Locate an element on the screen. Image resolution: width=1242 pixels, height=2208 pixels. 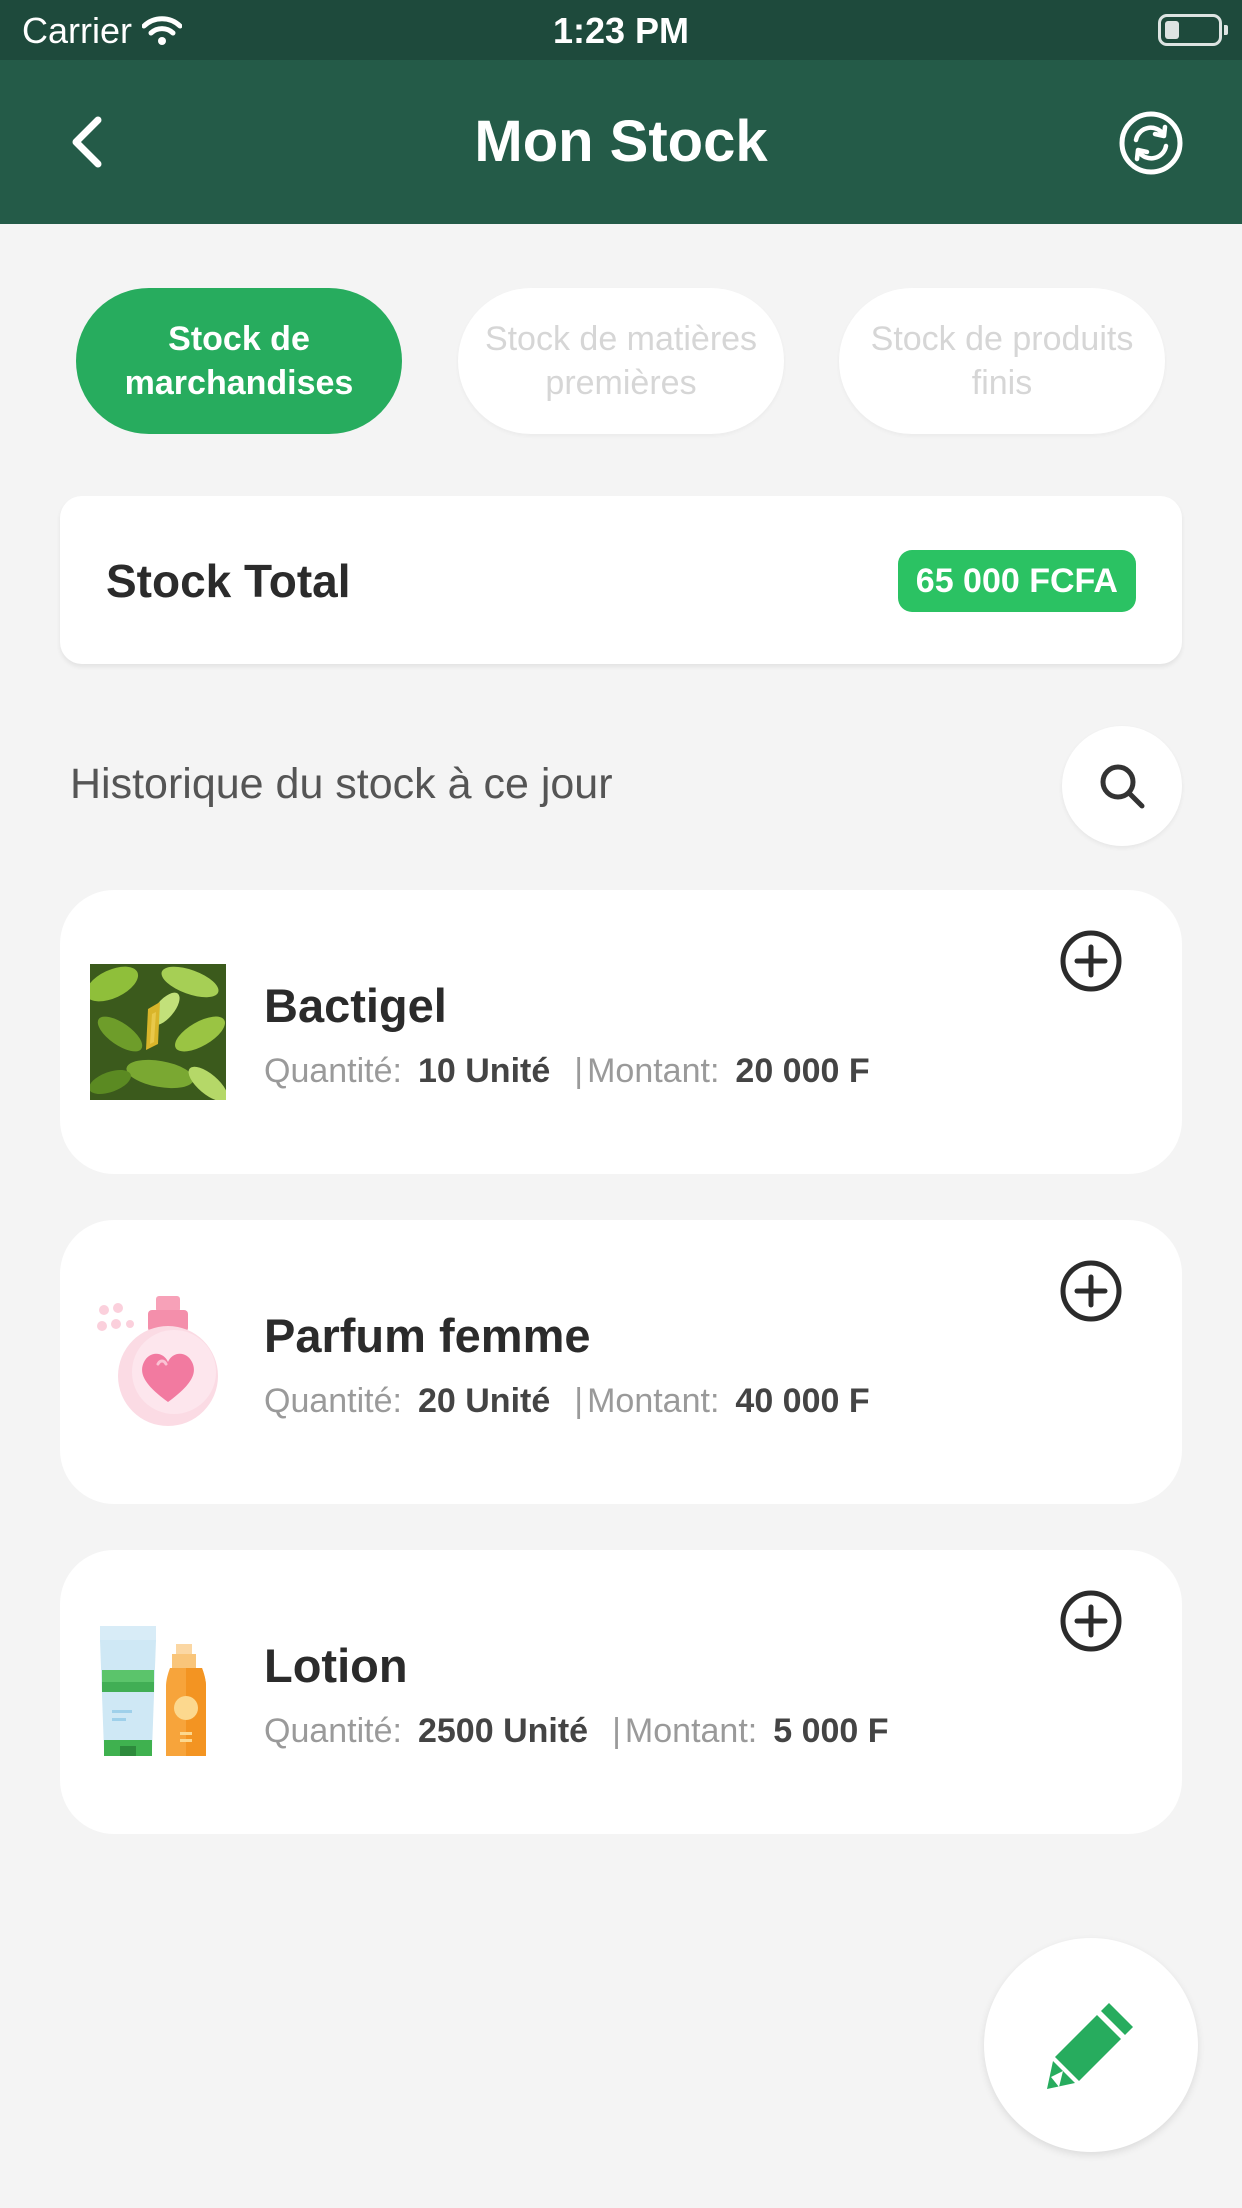
history-label: Historique du stock à ce jour is located at coordinates (341, 784).